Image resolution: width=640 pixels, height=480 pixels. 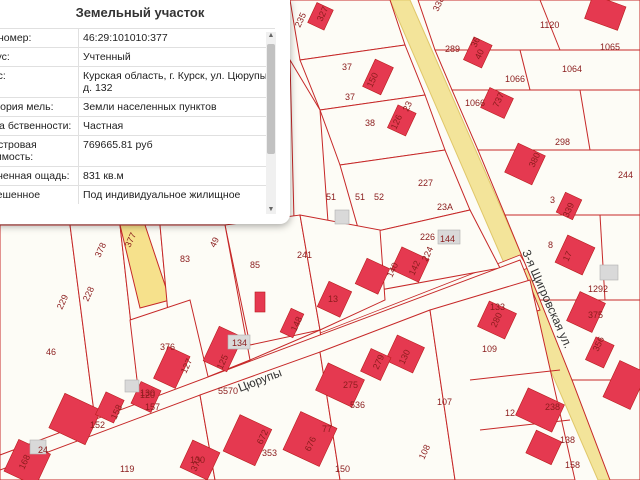 I want to click on attr-row-area: очненная ощадь: 831 кв.м, so click(x=137, y=175).